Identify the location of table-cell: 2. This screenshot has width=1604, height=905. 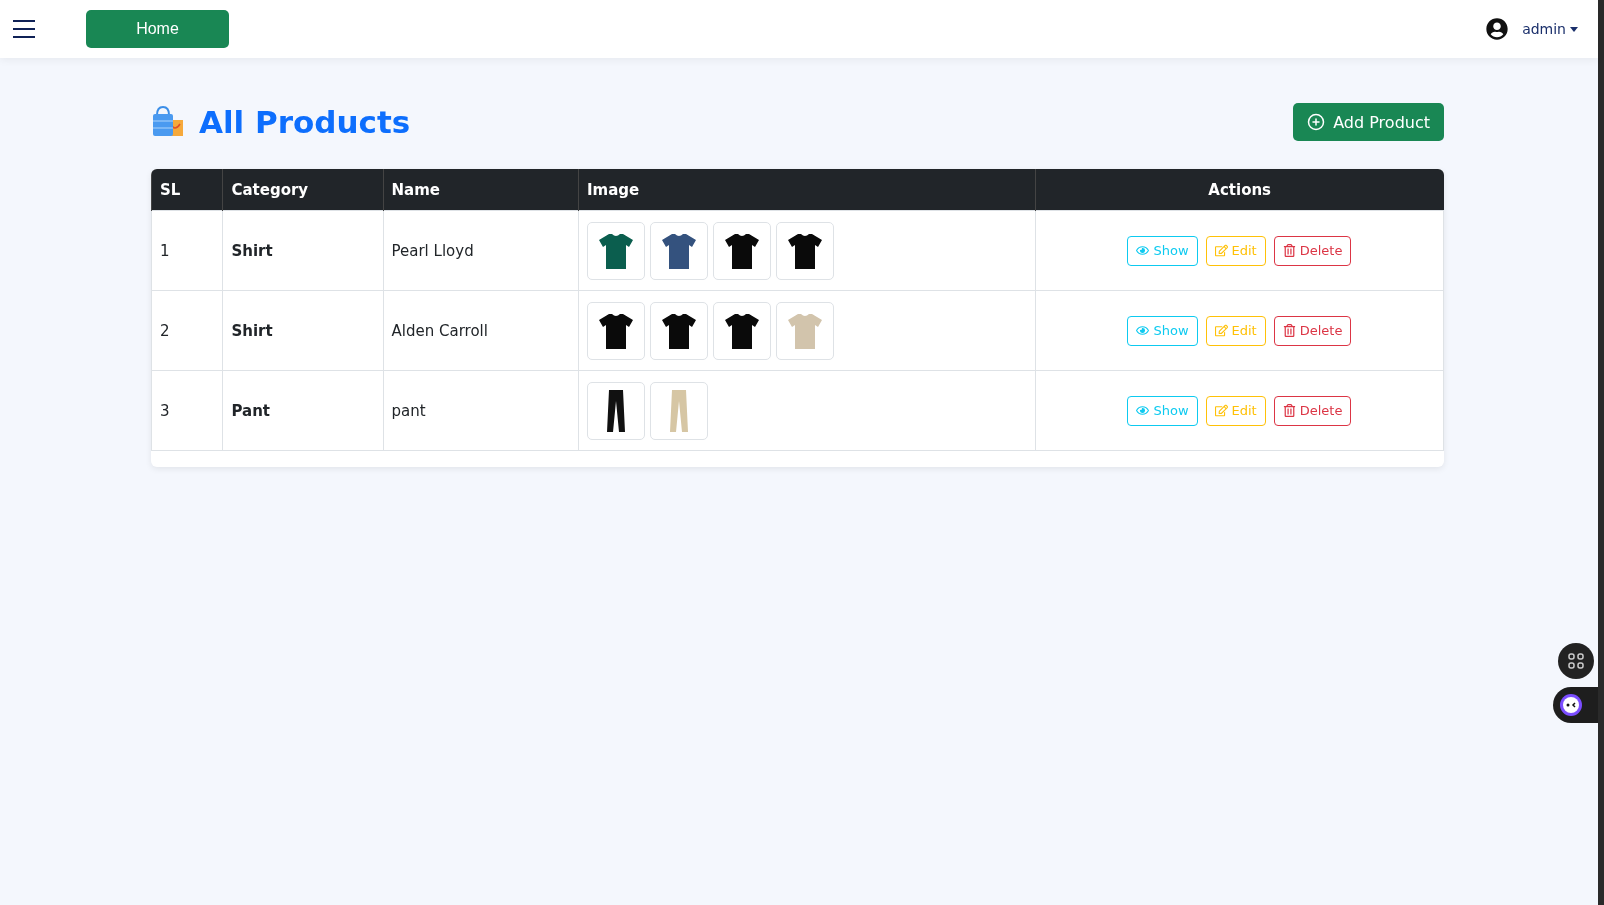
(187, 330).